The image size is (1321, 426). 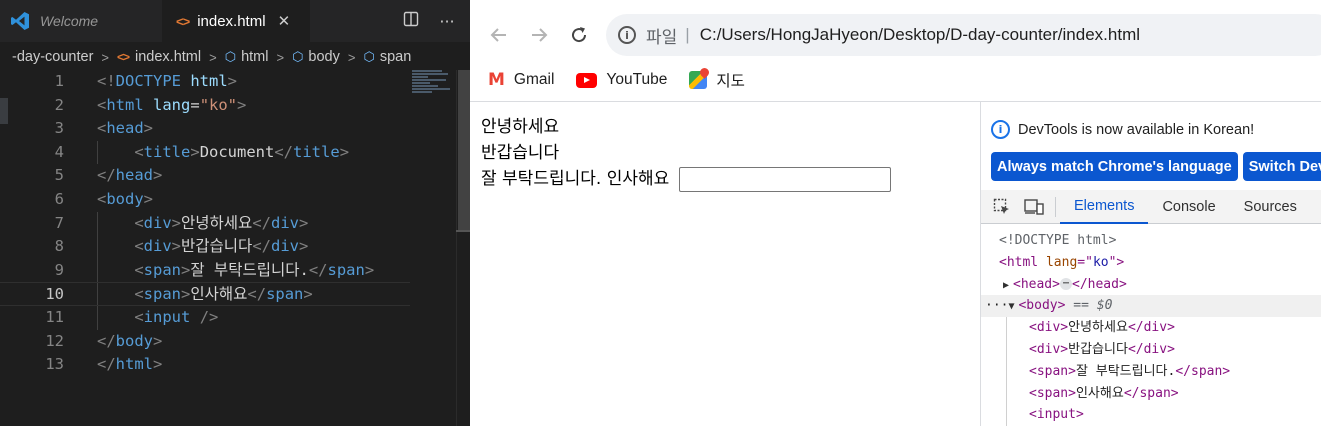 I want to click on code-line: 7 <div>안녕하세요</div>, so click(x=205, y=223).